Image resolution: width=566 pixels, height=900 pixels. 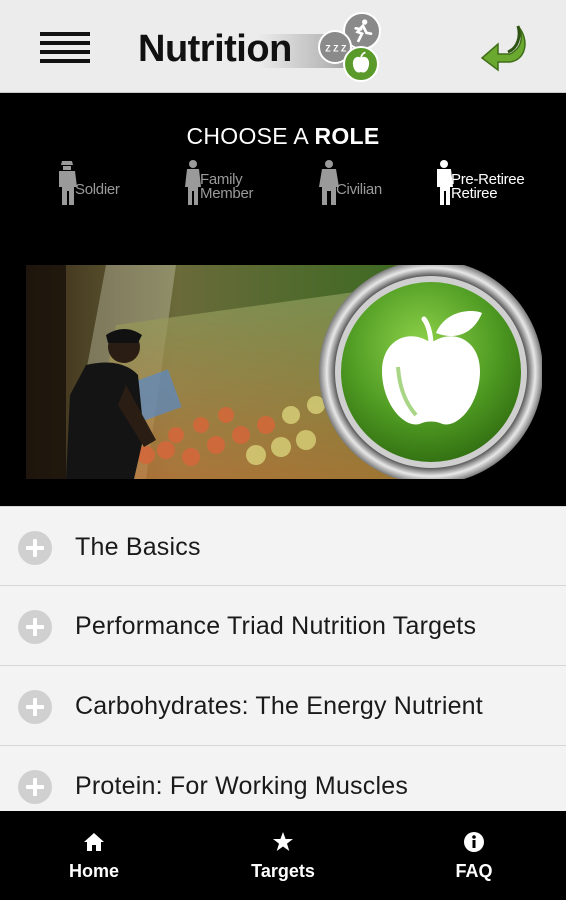 I want to click on nav-home-label: Home, so click(x=93, y=871).